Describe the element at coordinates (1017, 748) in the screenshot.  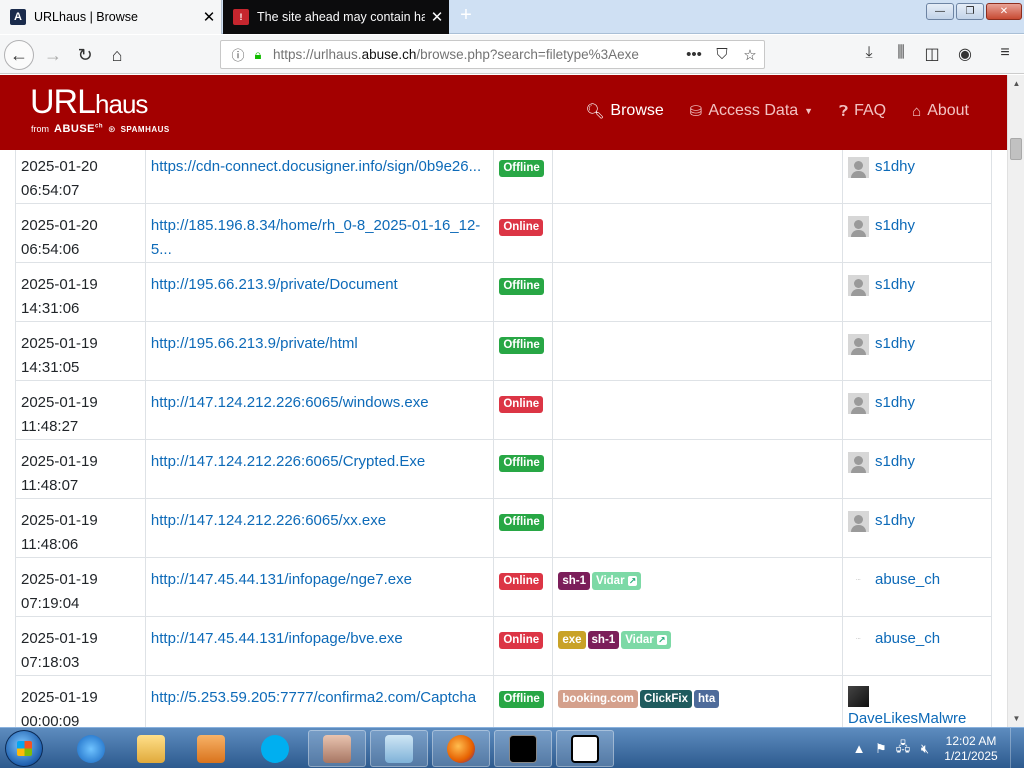
I see `show-desktop-button` at that location.